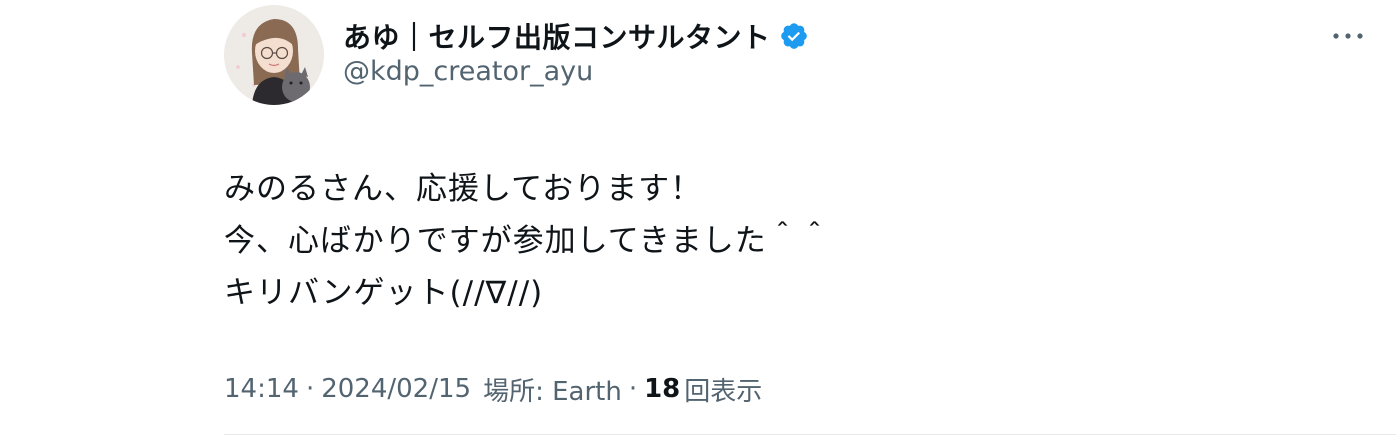  I want to click on display-name-row: あゆ｜セルフ出版コンサルタント, so click(576, 36).